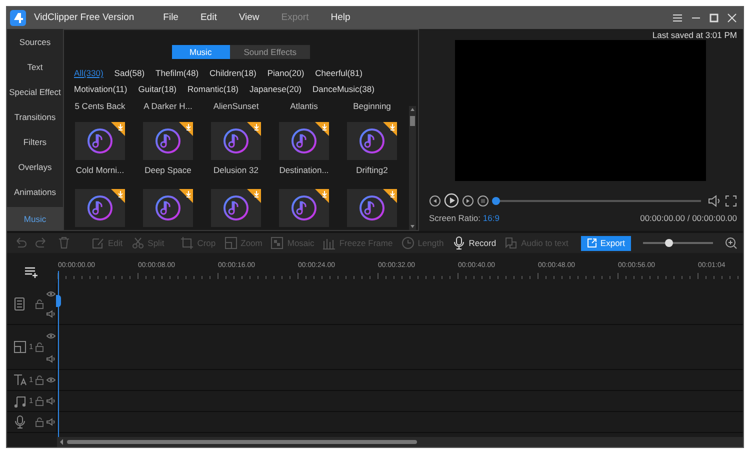  I want to click on category-link: All(330), so click(89, 73).